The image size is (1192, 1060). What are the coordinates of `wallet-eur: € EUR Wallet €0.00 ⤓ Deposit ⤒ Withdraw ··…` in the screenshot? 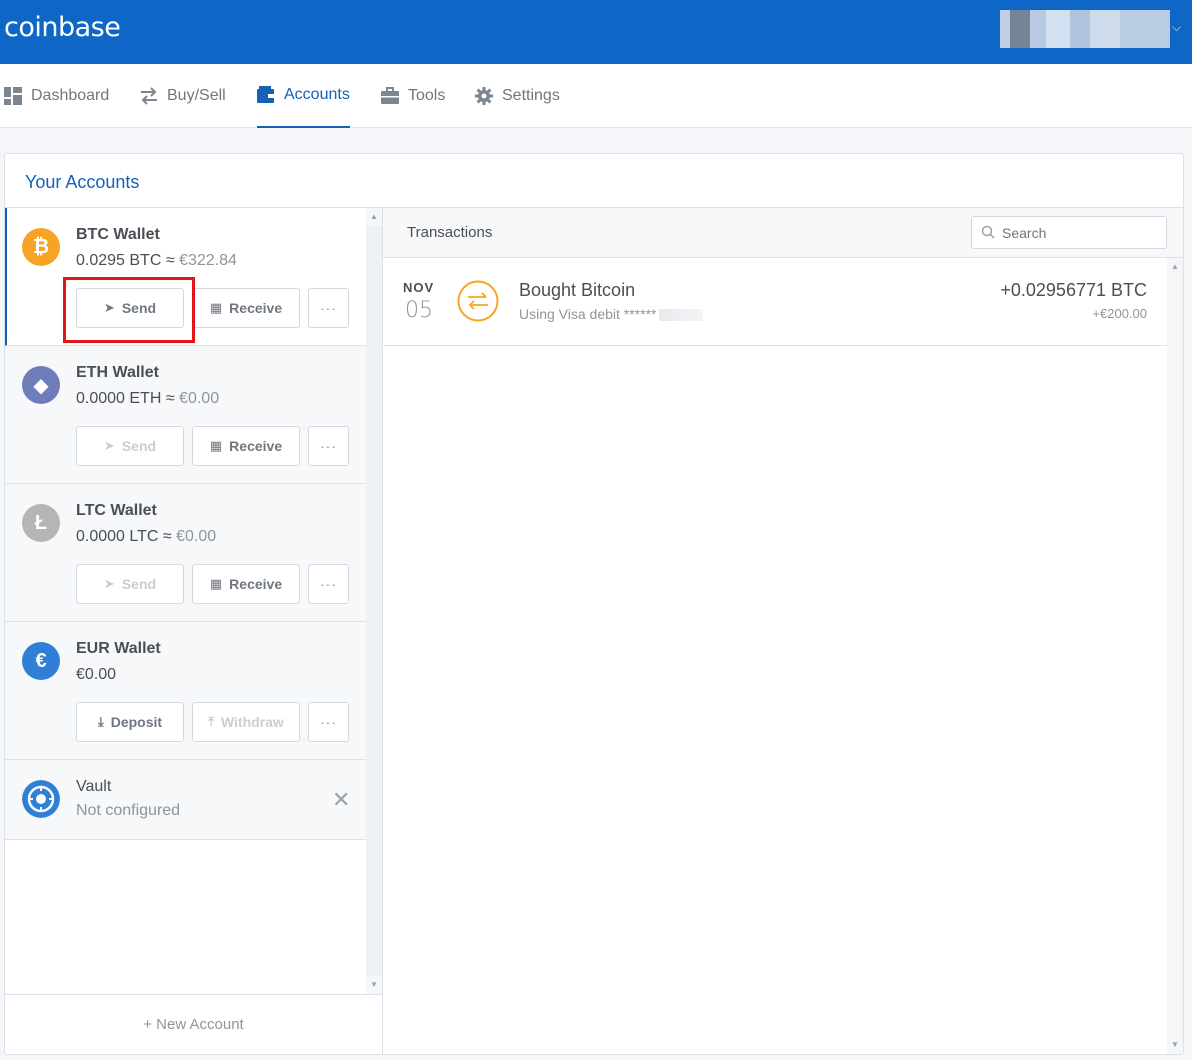 It's located at (185, 691).